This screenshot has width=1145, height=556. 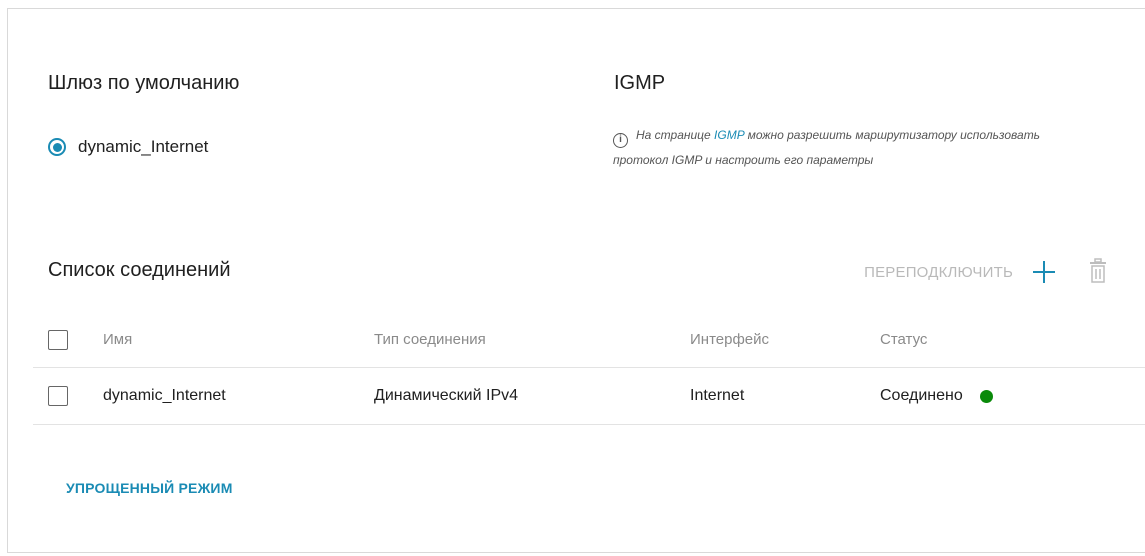 I want to click on gateway-option: dynamic_Internet, so click(x=128, y=147).